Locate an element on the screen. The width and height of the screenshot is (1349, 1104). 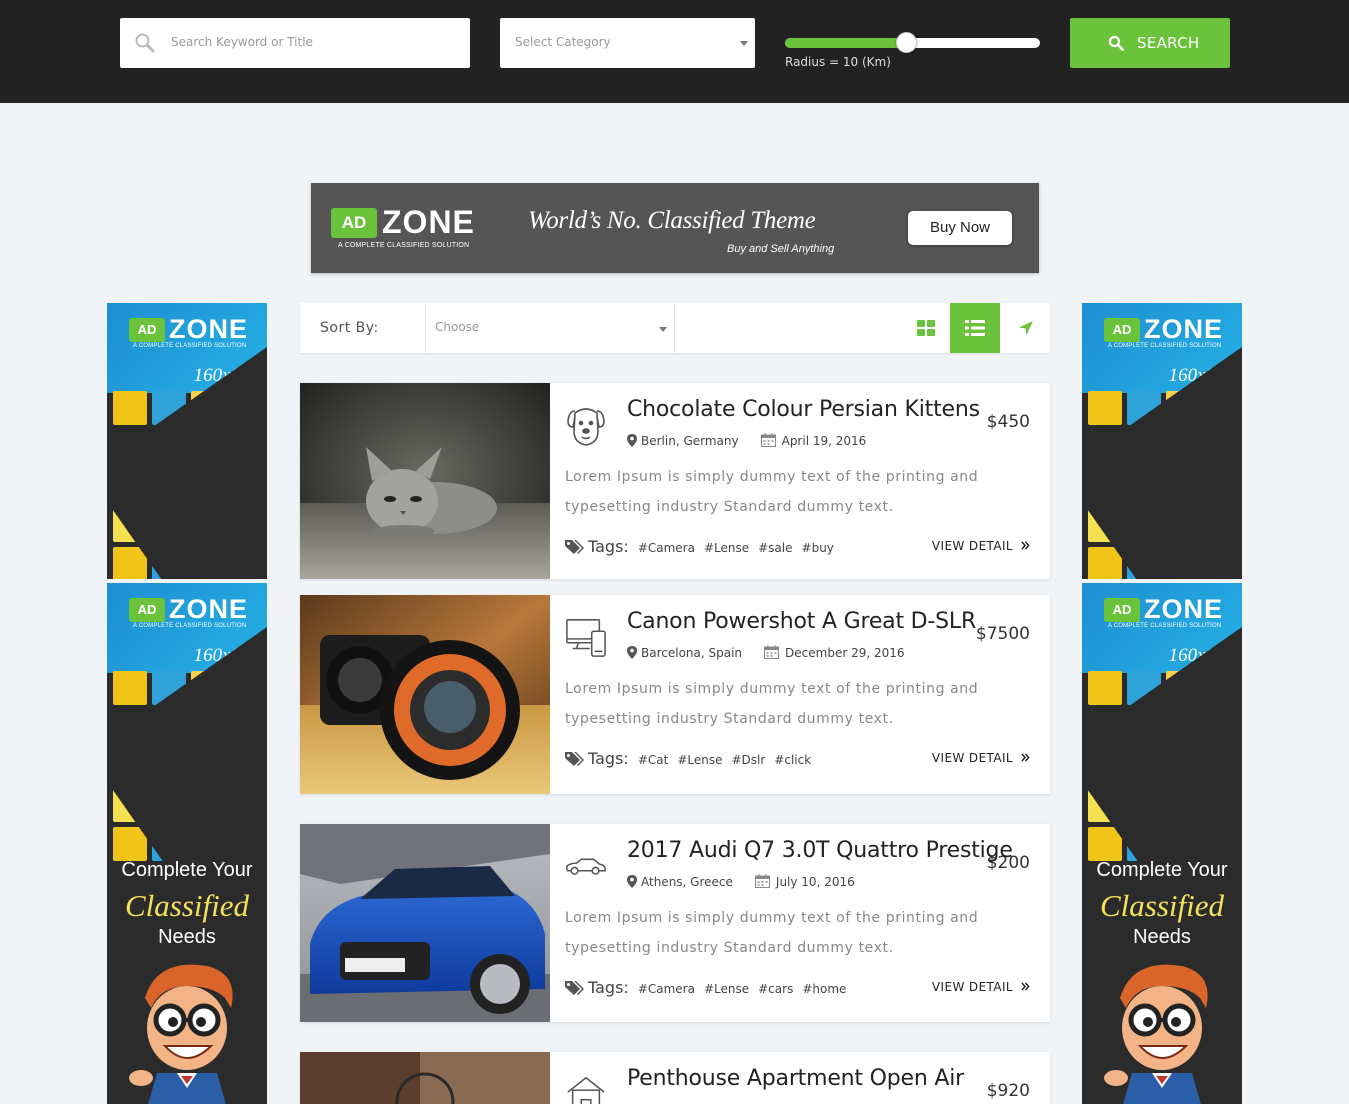
category-select: Select Category is located at coordinates (627, 43).